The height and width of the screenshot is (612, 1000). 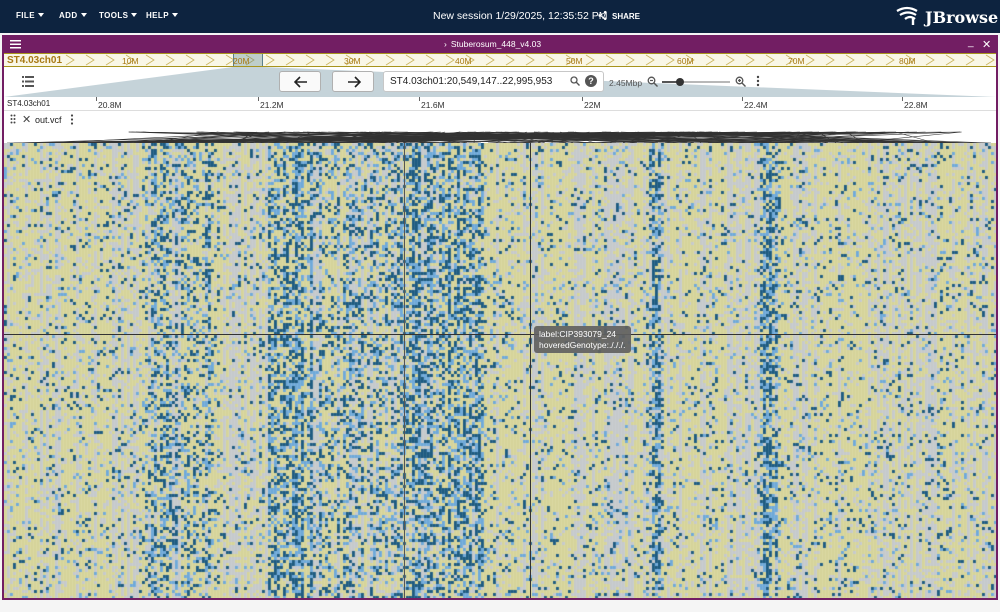 I want to click on view-controls: ? 2.45Mbp, so click(x=500, y=82).